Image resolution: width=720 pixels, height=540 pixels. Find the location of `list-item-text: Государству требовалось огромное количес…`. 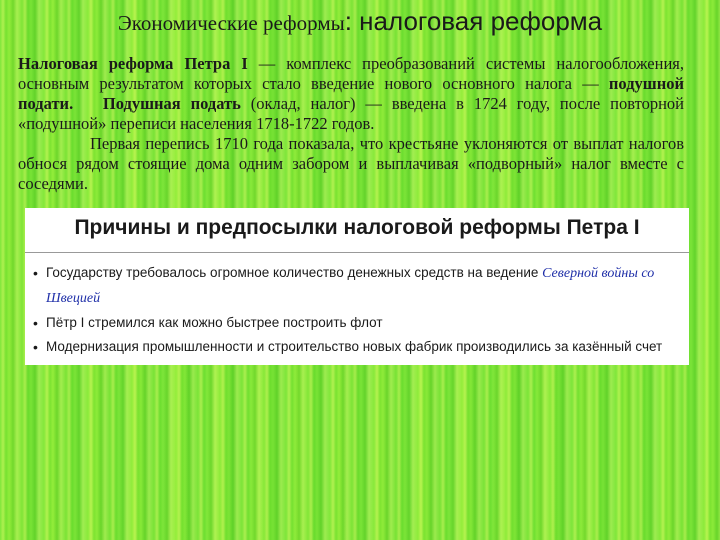

list-item-text: Государству требовалось огромное количес… is located at coordinates (294, 272).